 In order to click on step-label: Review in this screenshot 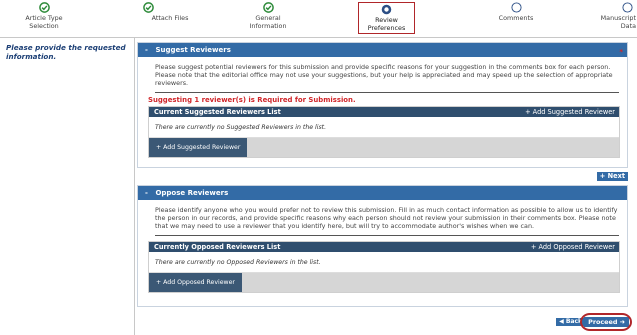, I will do `click(386, 20)`.